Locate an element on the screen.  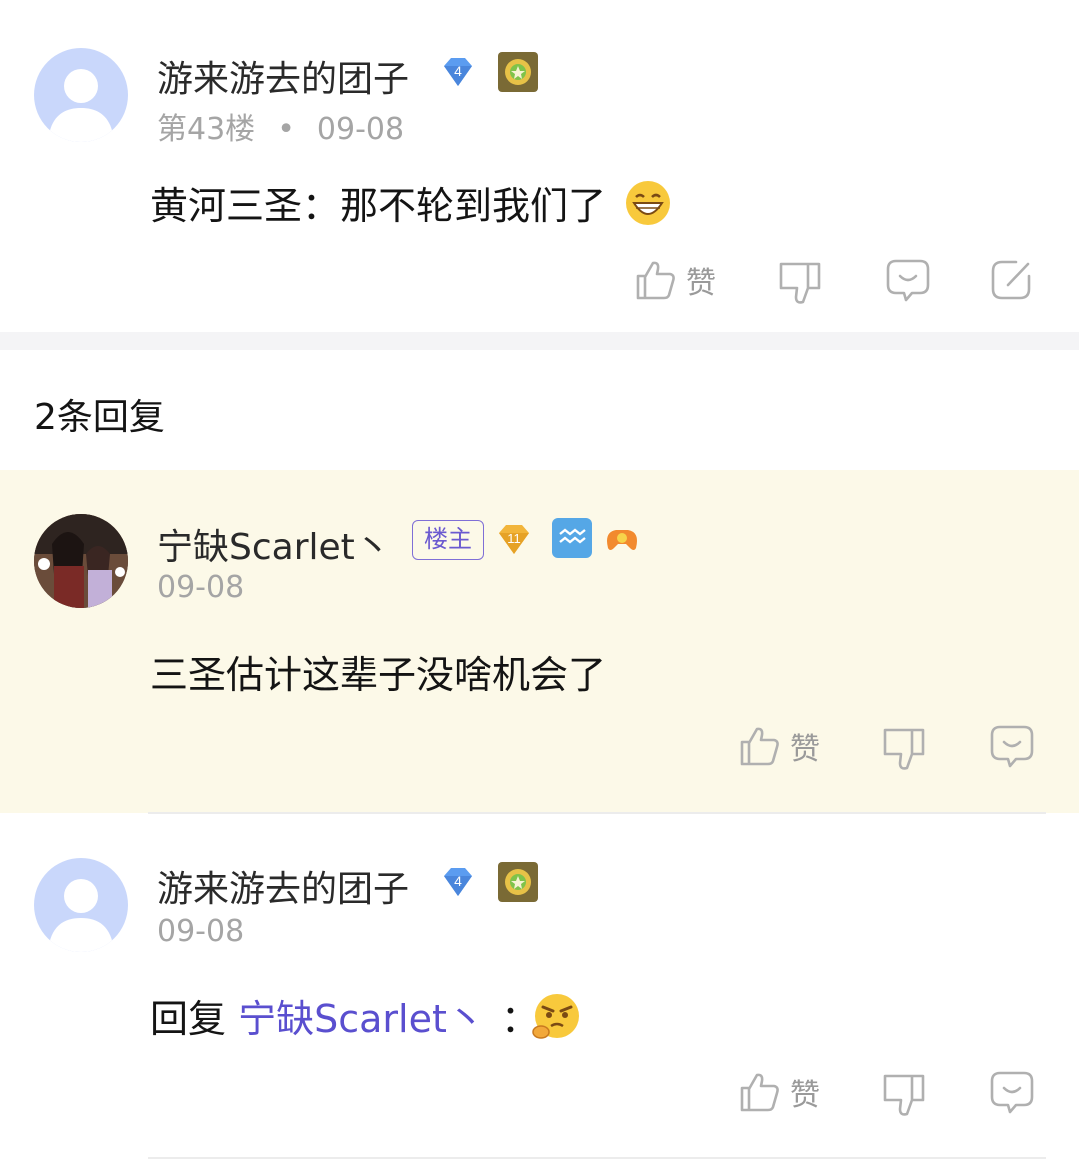
aquarius-badge-icon is located at coordinates (572, 538).